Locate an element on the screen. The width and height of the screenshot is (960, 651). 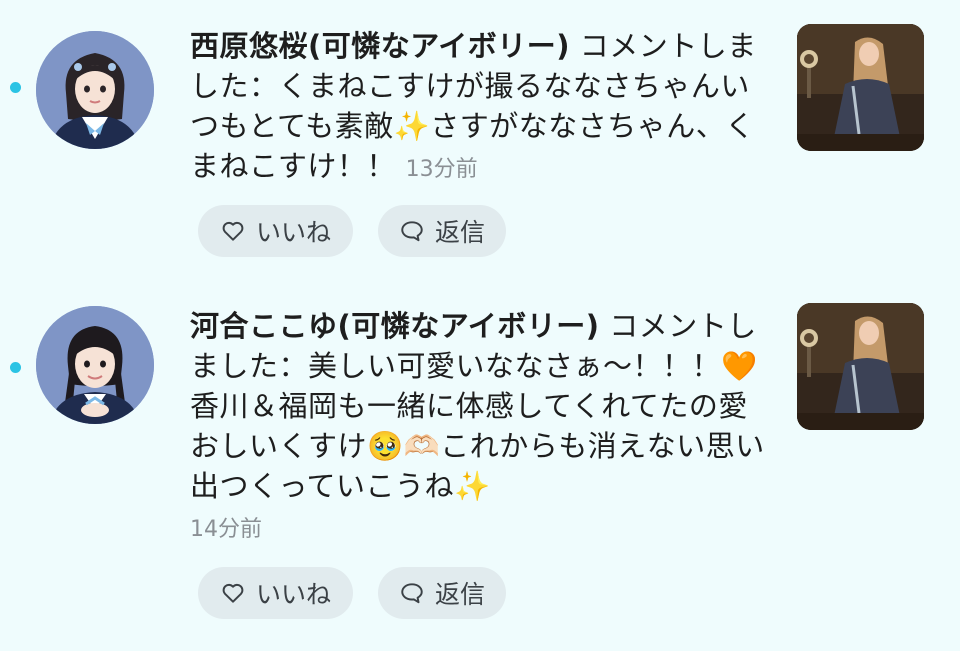
user-name: 西原悠桜(可憐なアイボリー) is located at coordinates (380, 46).